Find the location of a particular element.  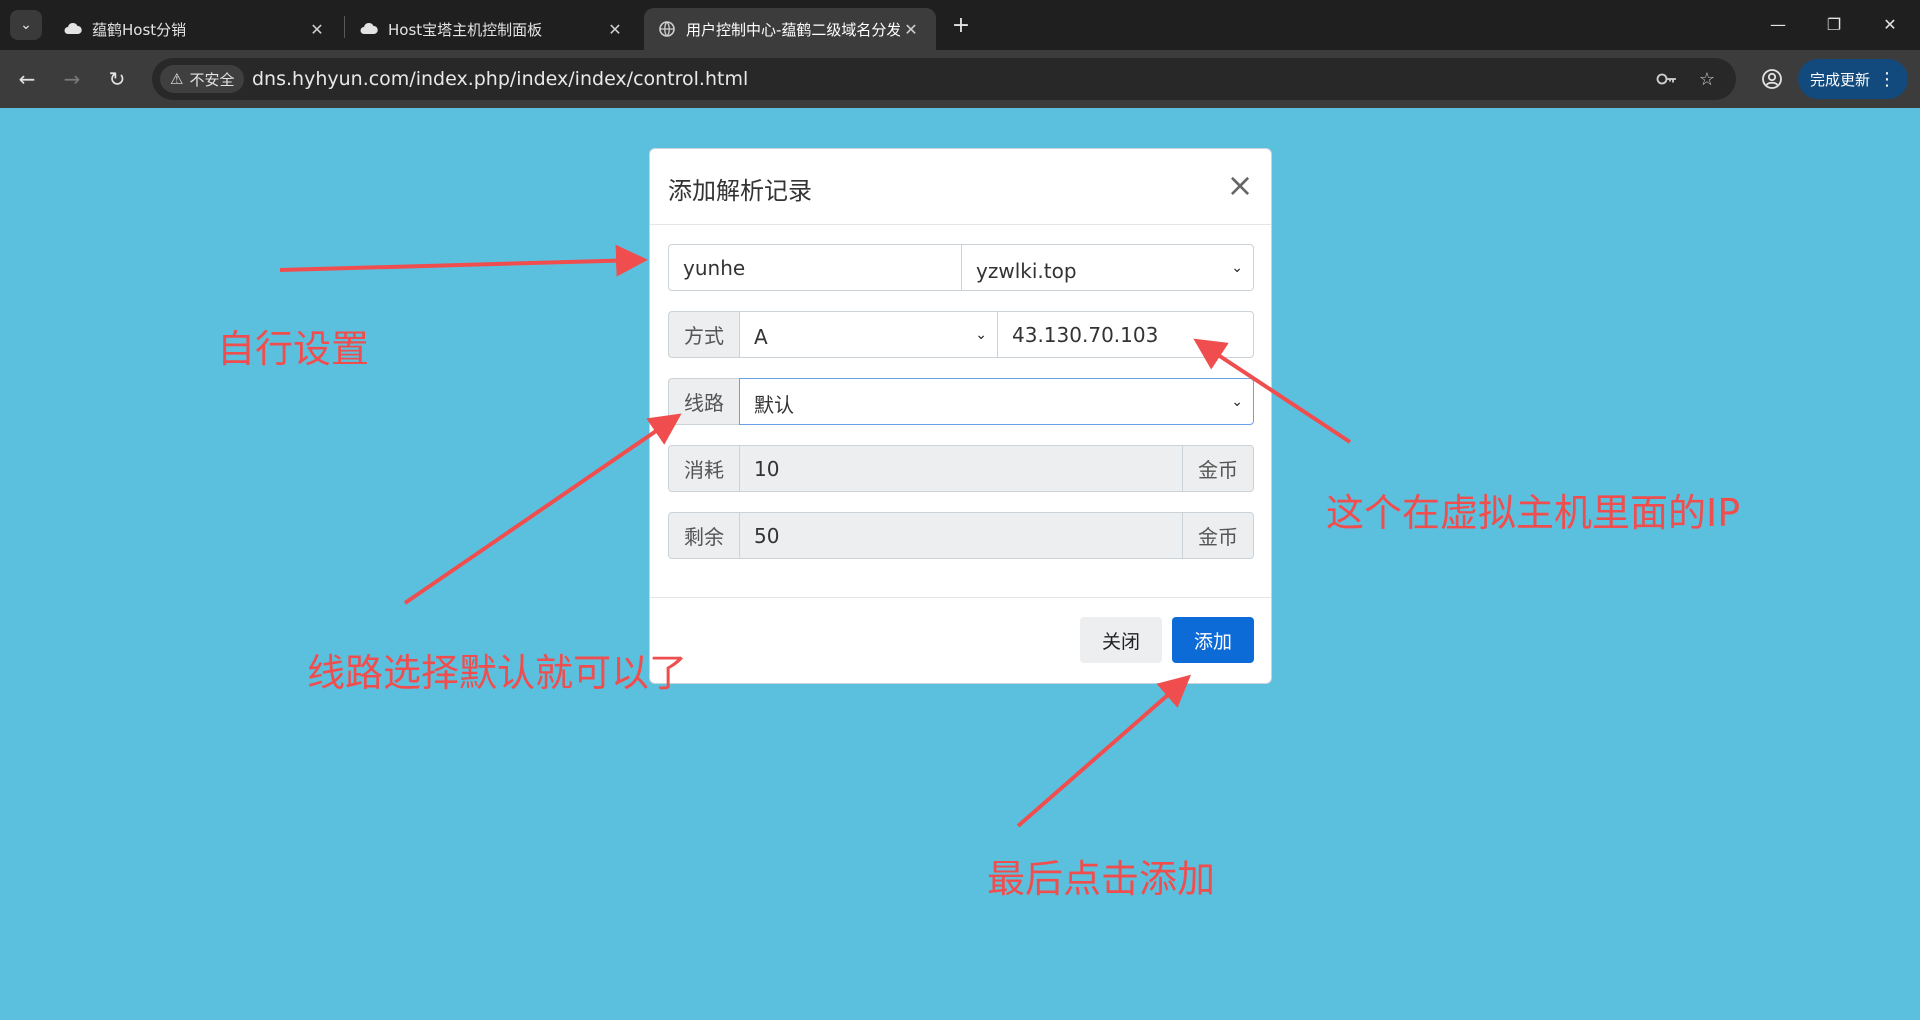

remain-row: 剩余 50 金币 is located at coordinates (961, 535).